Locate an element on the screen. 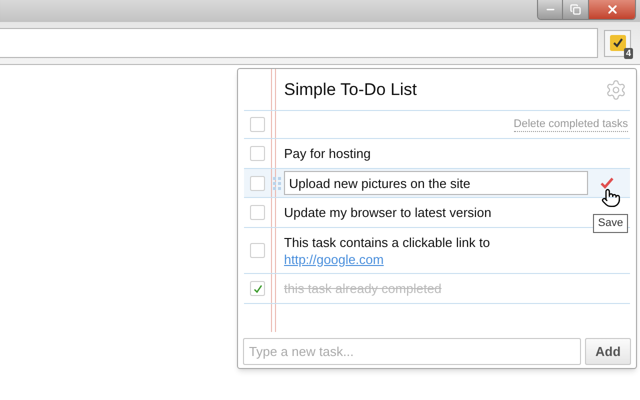  extension-button: 4 is located at coordinates (617, 43).